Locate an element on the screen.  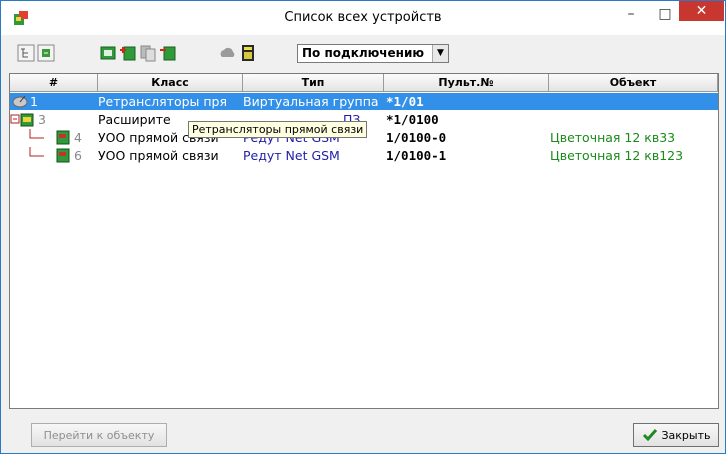
table-header: # Класс Тип Пульт.№ Объект is located at coordinates (364, 83).